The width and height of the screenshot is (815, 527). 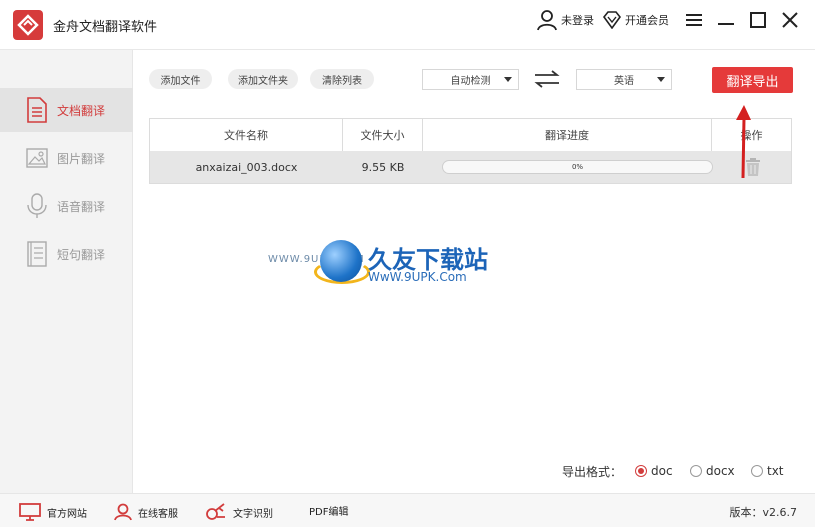 What do you see at coordinates (37, 110) in the screenshot?
I see `document-icon` at bounding box center [37, 110].